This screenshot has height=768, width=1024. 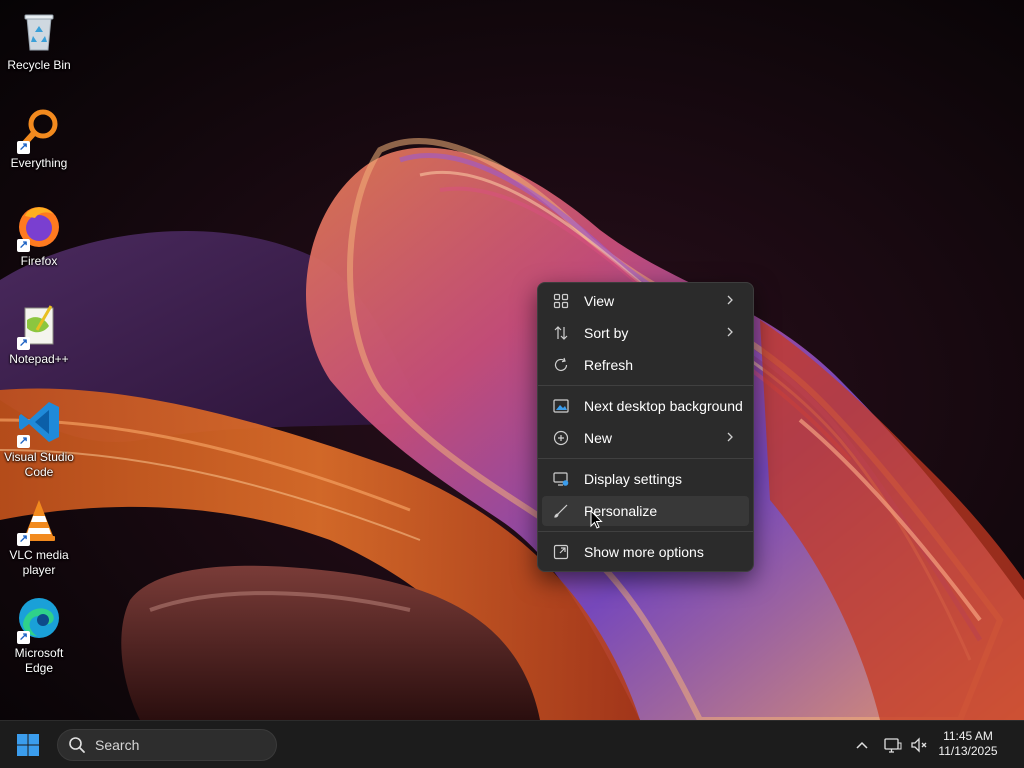 I want to click on menu-item-label: New, so click(x=598, y=438).